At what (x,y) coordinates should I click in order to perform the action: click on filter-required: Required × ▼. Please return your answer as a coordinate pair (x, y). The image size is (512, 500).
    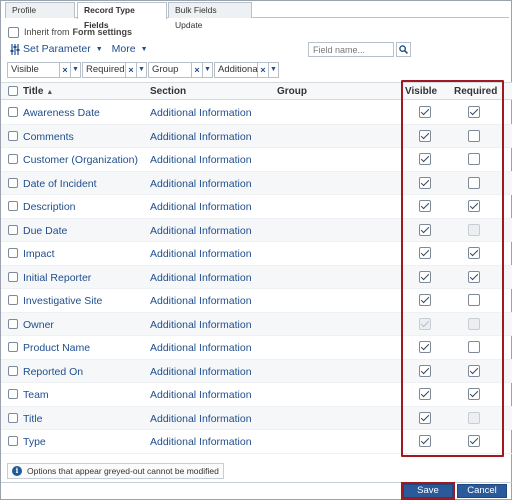
    Looking at the image, I should click on (114, 70).